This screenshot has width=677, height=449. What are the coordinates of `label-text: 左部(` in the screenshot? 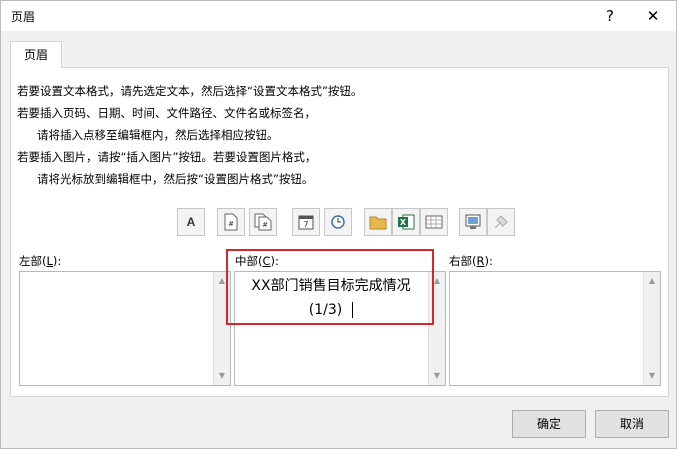 It's located at (33, 261).